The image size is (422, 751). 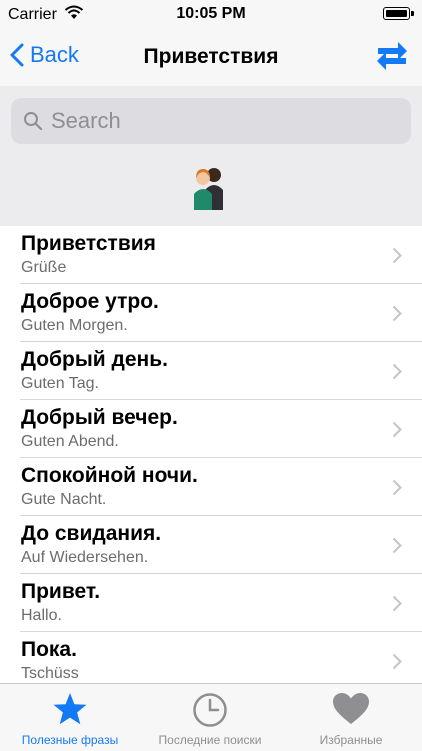 I want to click on greeting-people-icon, so click(x=209, y=191).